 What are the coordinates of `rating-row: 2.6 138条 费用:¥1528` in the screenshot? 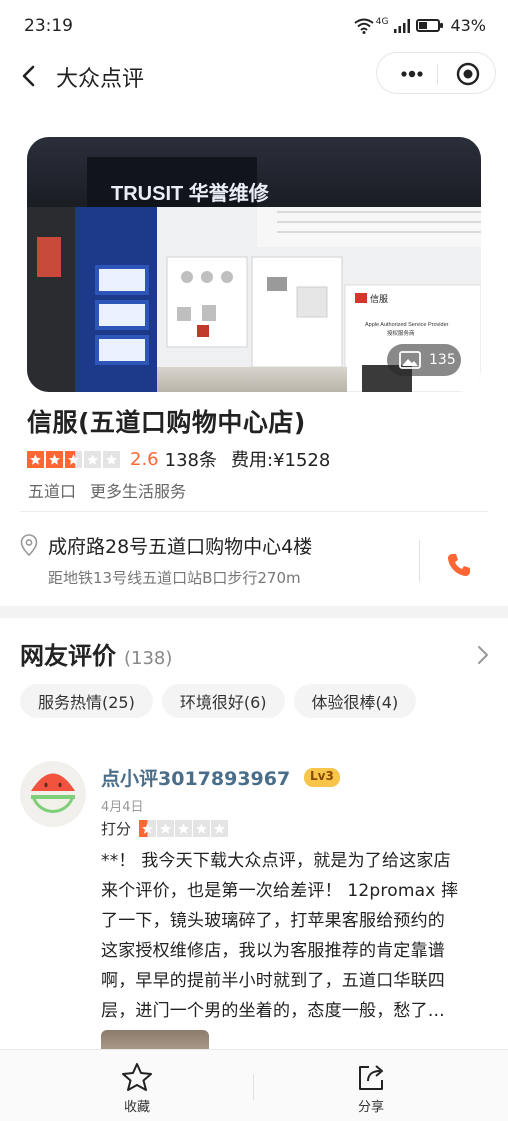 It's located at (179, 459).